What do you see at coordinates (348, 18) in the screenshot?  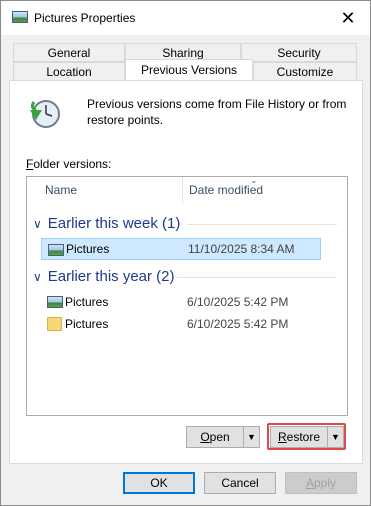 I see `close-button: ✕` at bounding box center [348, 18].